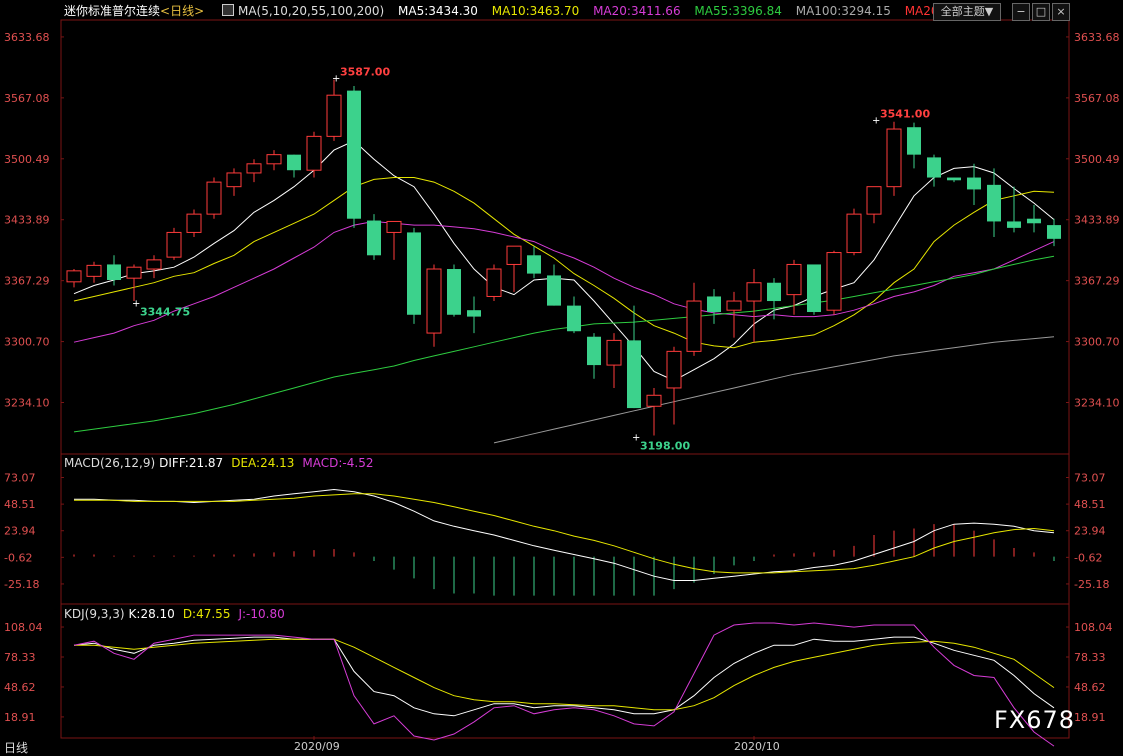 The width and height of the screenshot is (1123, 756). I want to click on watermark-logo: FX678, so click(1035, 720).